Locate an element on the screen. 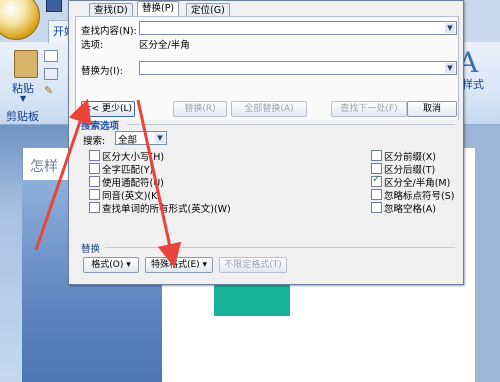  find-label: 查找内容(N): is located at coordinates (109, 31).